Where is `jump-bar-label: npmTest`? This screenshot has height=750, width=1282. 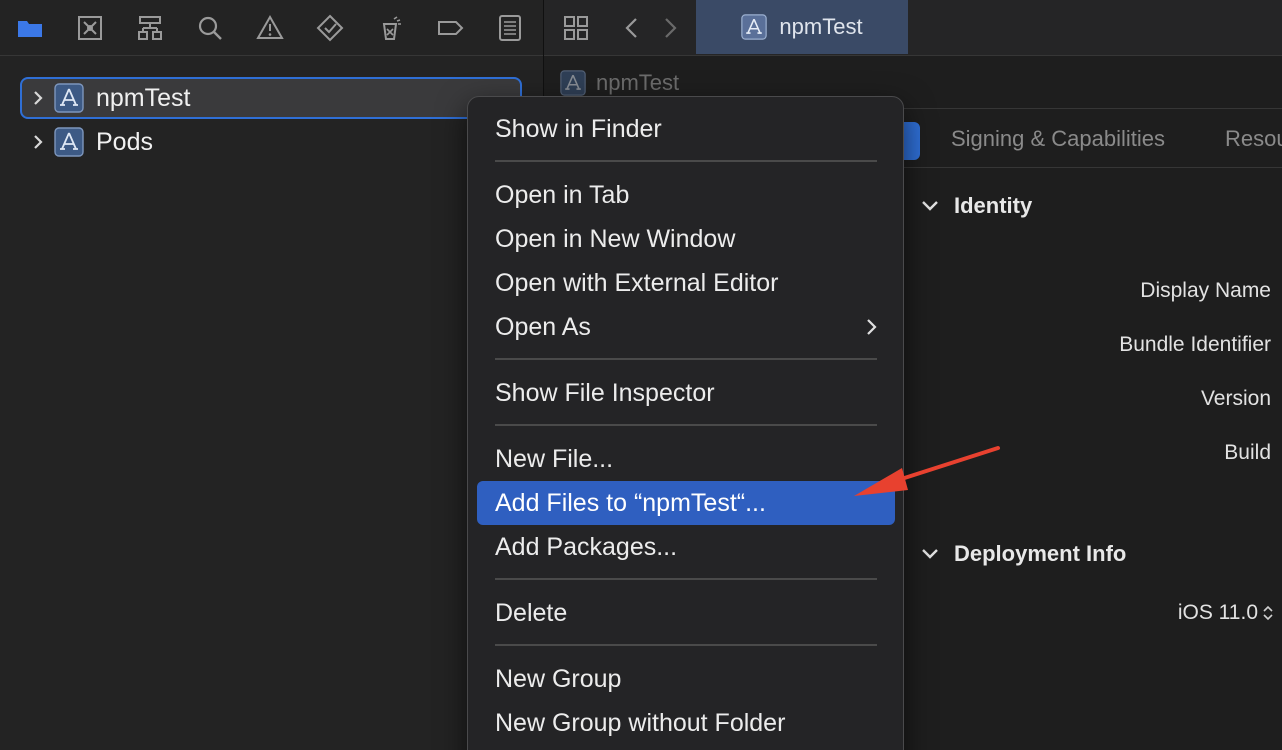
jump-bar-label: npmTest is located at coordinates (638, 82).